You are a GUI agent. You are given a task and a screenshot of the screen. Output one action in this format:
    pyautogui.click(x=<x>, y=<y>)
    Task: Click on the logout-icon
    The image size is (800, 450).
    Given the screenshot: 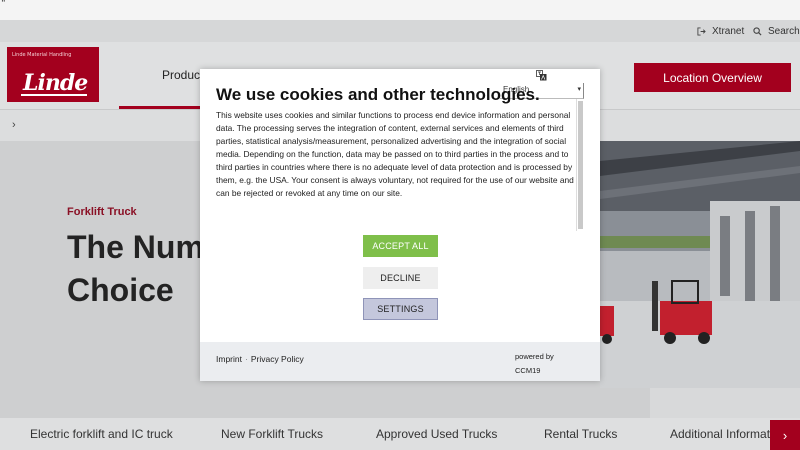 What is the action you would take?
    pyautogui.click(x=701, y=31)
    